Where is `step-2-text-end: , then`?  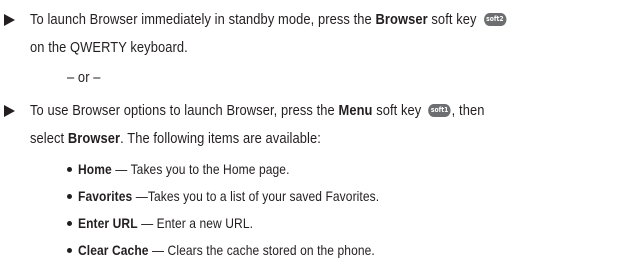
step-2-text-end: , then is located at coordinates (468, 110).